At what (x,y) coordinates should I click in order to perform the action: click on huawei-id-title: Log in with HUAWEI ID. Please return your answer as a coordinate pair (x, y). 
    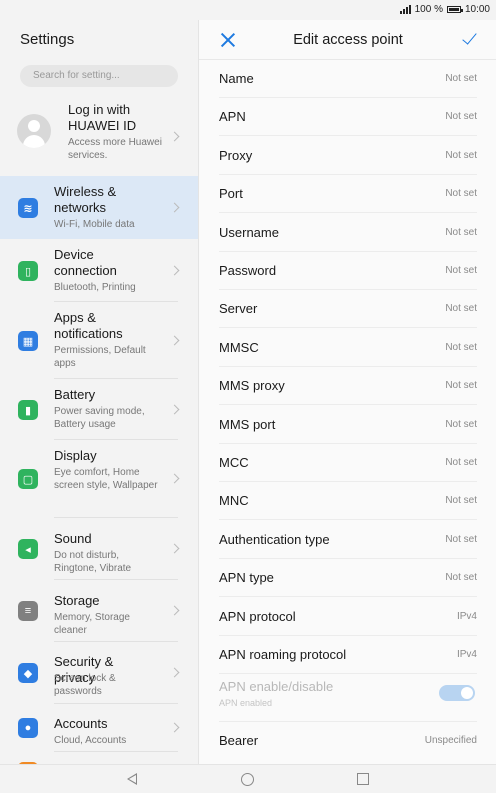
    Looking at the image, I should click on (102, 117).